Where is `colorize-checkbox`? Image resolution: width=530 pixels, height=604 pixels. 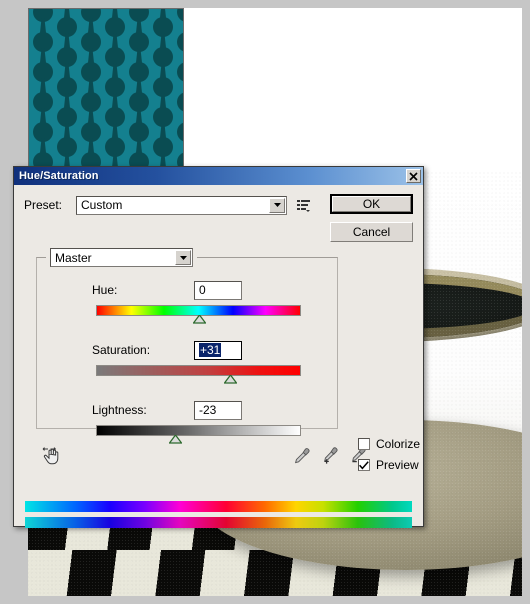
colorize-checkbox is located at coordinates (364, 444).